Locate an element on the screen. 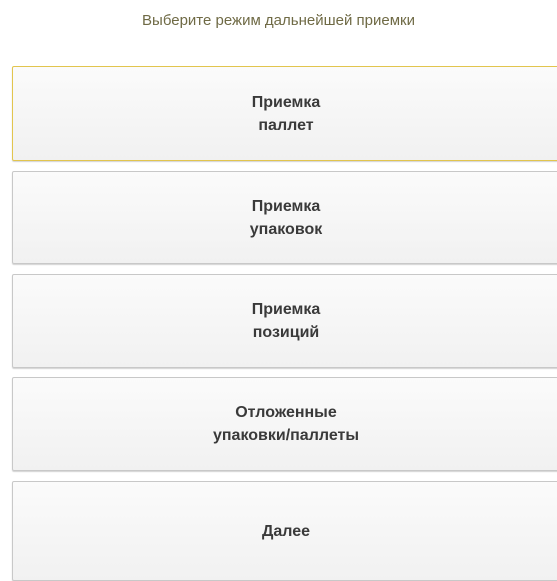  receive-items-label: Приемка позиций is located at coordinates (286, 321).